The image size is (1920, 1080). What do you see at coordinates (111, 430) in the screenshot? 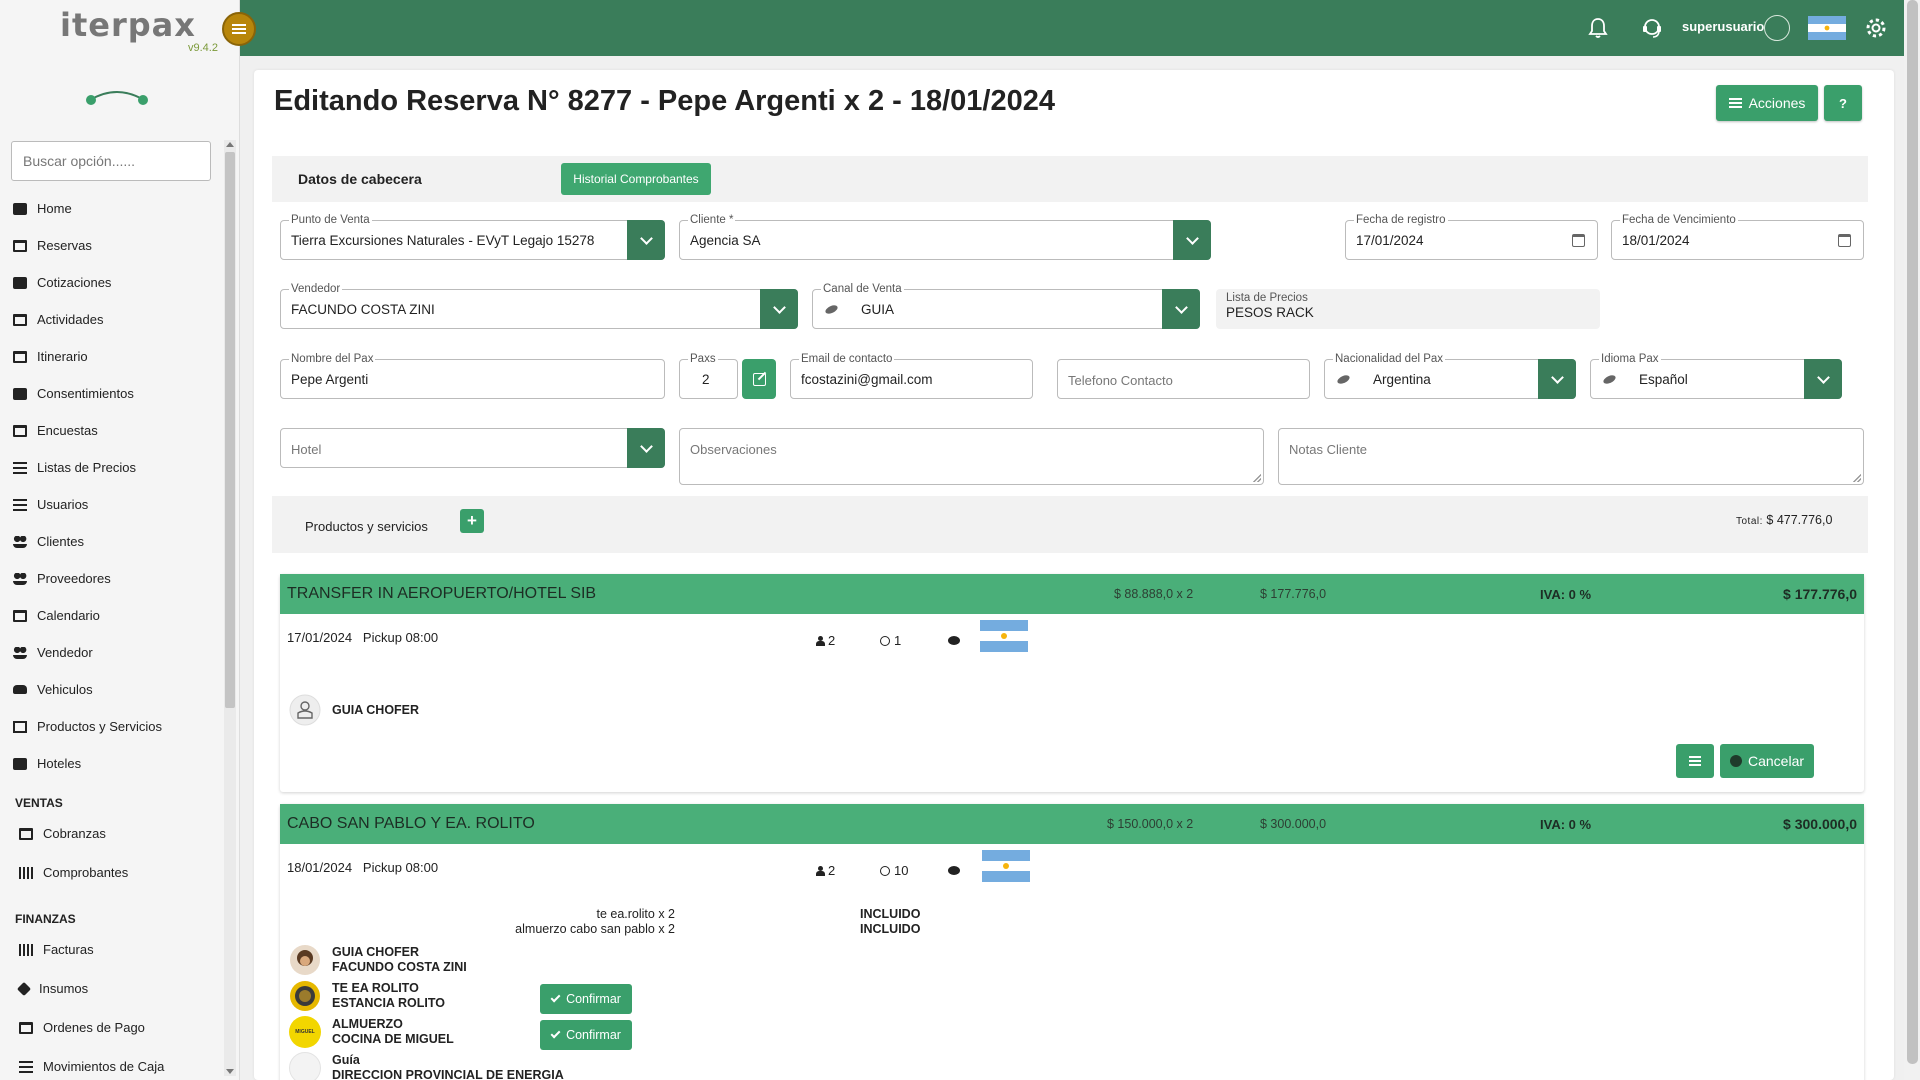
I see `sidebar-item-encuestas: Encuestas` at bounding box center [111, 430].